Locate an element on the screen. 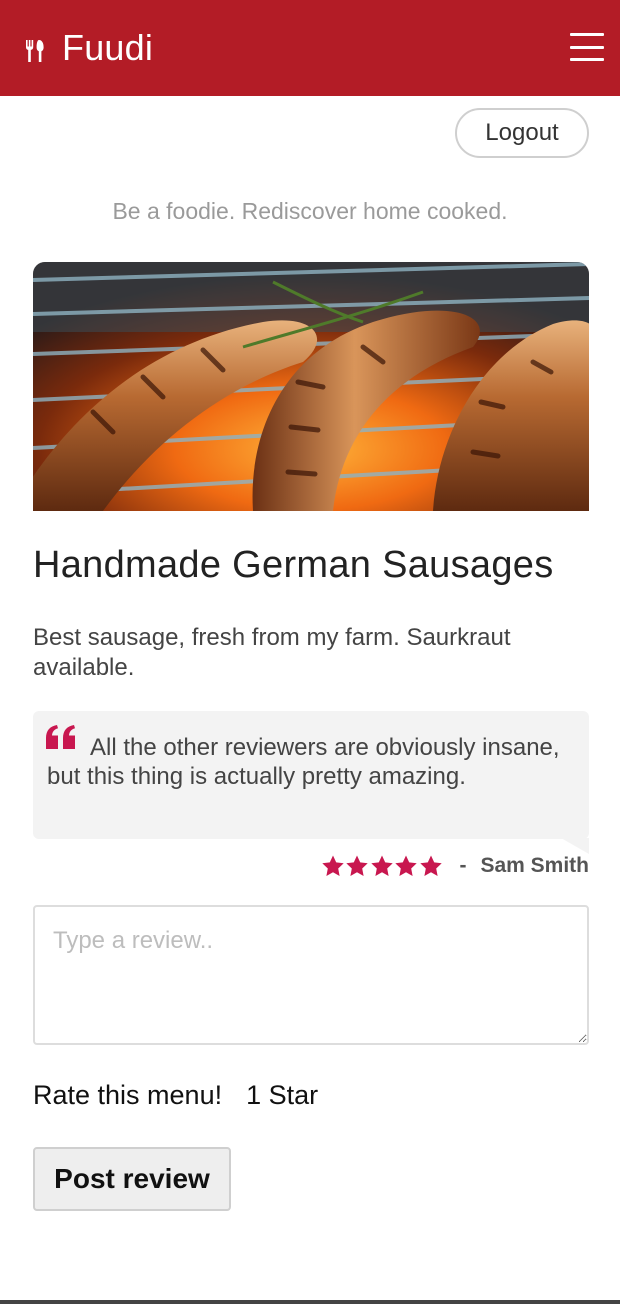  rate-selector: 1 Star is located at coordinates (282, 1095).